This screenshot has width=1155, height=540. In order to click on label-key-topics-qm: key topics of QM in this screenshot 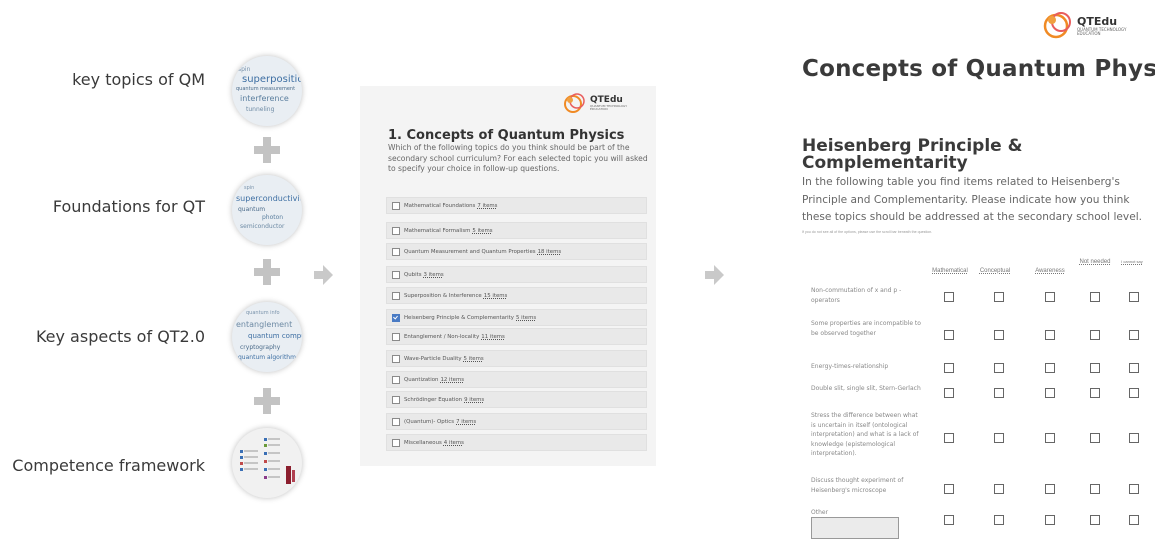, I will do `click(138, 79)`.